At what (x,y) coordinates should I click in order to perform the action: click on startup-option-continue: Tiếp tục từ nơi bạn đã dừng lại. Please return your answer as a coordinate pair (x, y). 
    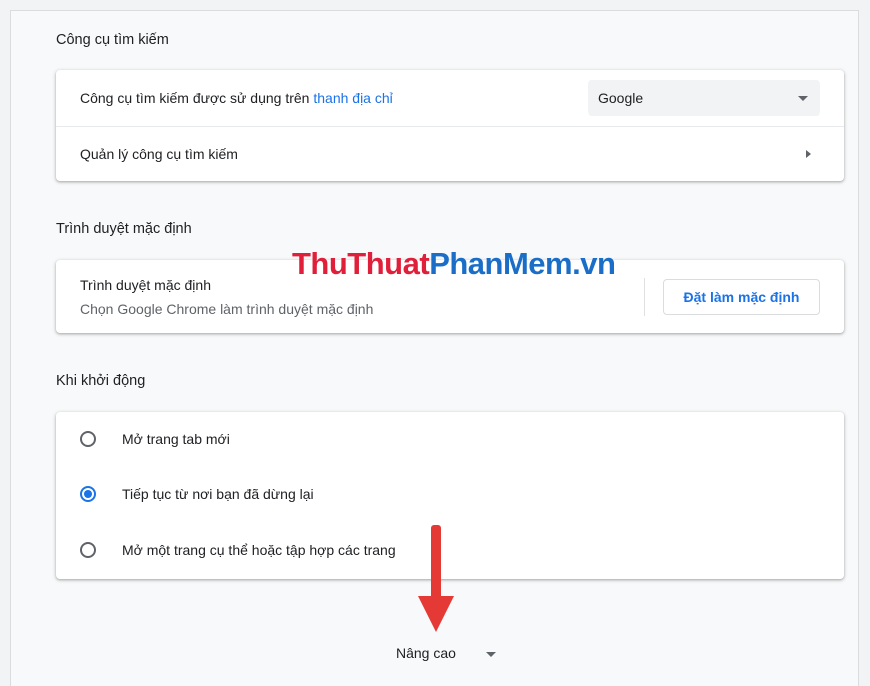
    Looking at the image, I should click on (450, 495).